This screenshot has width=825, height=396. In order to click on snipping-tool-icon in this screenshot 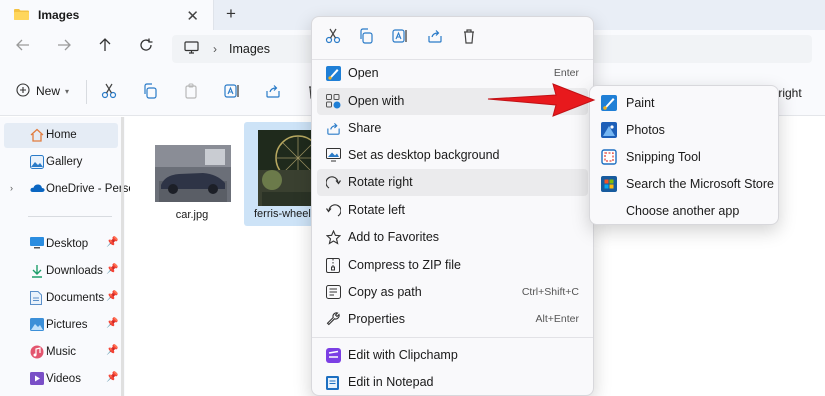, I will do `click(609, 158)`.